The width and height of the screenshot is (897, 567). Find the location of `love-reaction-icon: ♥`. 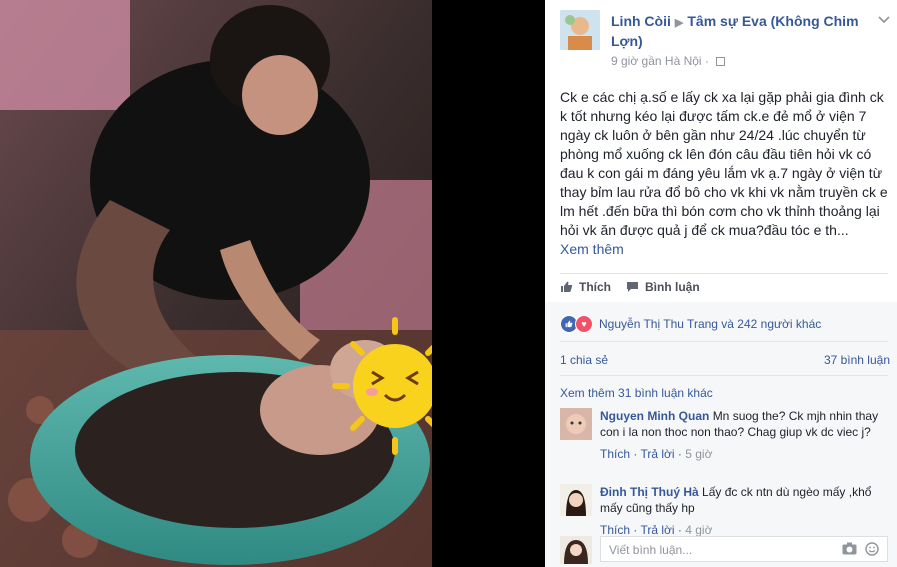

love-reaction-icon: ♥ is located at coordinates (584, 324).